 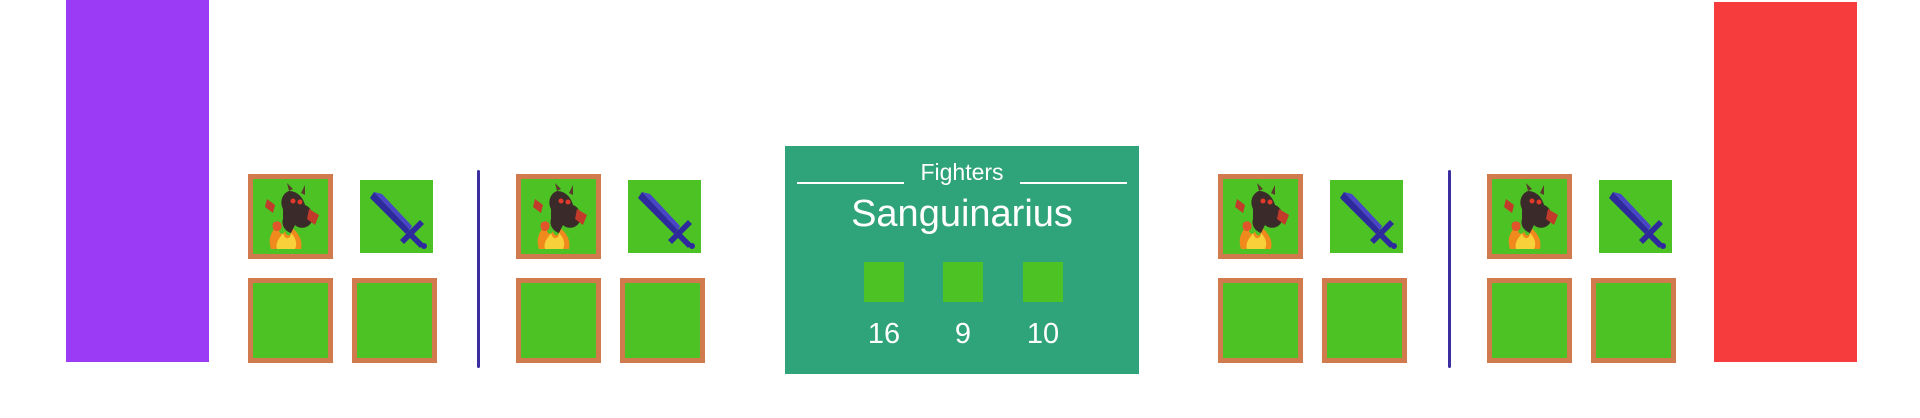 What do you see at coordinates (962, 260) in the screenshot?
I see `fighters-panel: Fighters Sanguinarius 16 9 10` at bounding box center [962, 260].